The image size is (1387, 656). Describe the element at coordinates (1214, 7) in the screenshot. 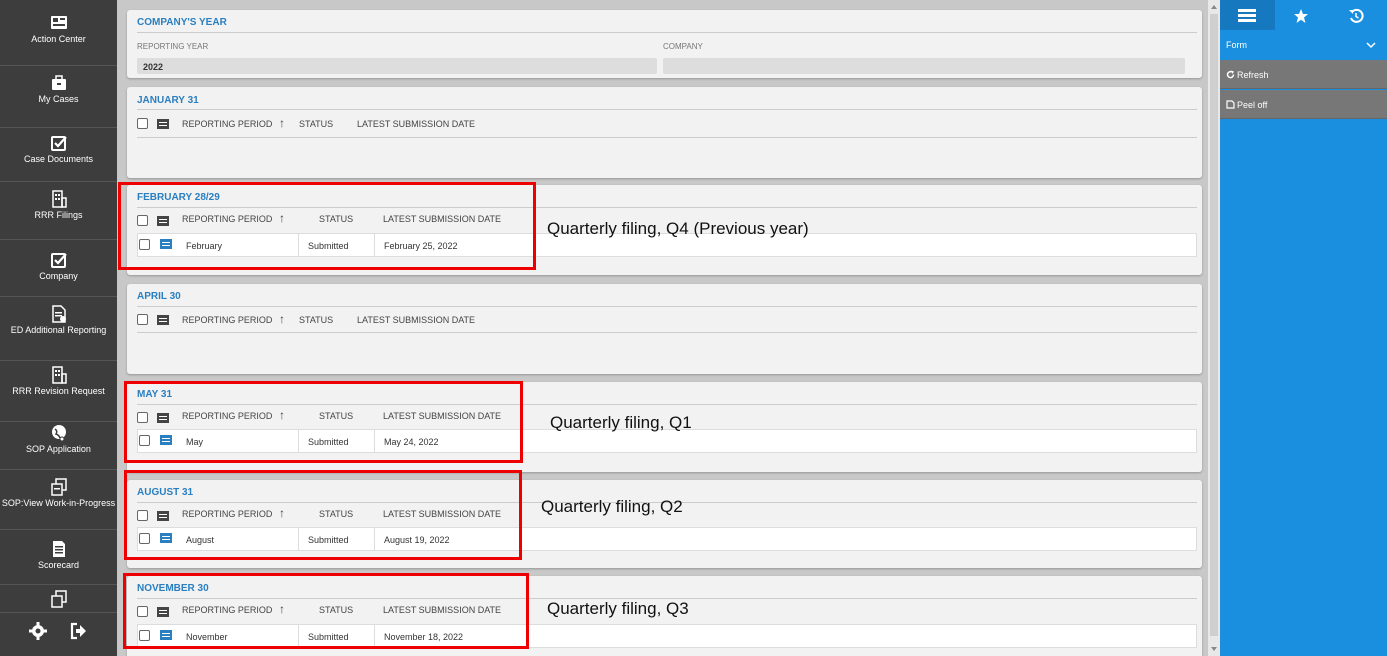

I see `scroll-up-icon` at that location.